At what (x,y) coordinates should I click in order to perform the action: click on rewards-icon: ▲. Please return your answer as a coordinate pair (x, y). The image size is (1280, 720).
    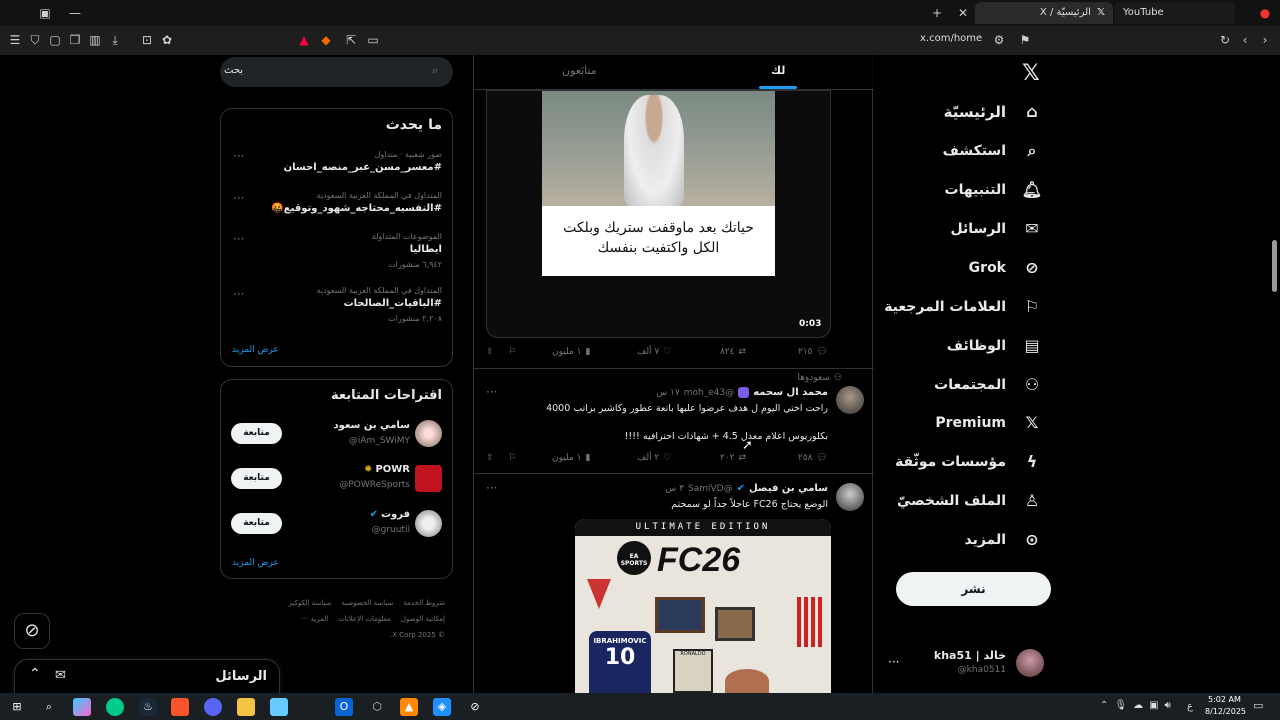
    Looking at the image, I should click on (304, 40).